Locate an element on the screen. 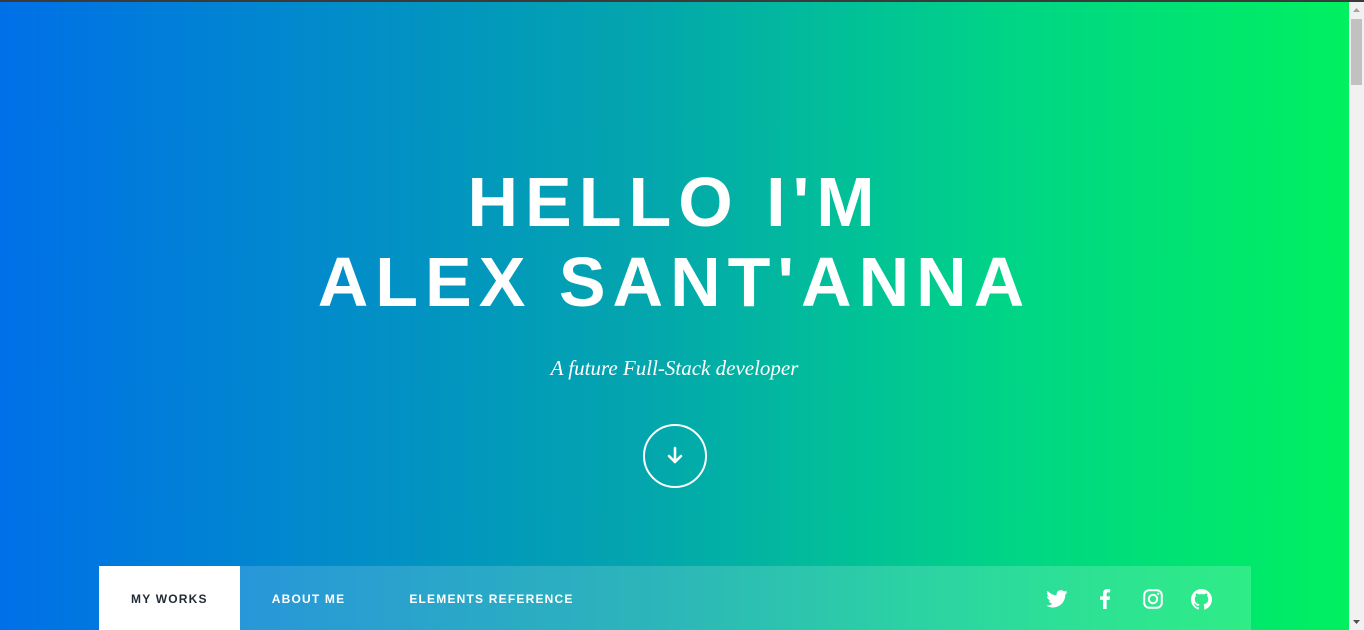  hero-title-line-2: ALEX SANT'ANNA is located at coordinates (674, 282).